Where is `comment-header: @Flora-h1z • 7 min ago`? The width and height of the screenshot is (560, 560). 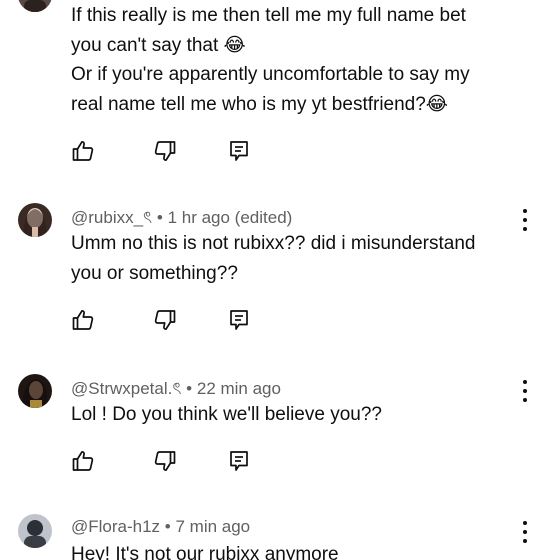 comment-header: @Flora-h1z • 7 min ago is located at coordinates (160, 527).